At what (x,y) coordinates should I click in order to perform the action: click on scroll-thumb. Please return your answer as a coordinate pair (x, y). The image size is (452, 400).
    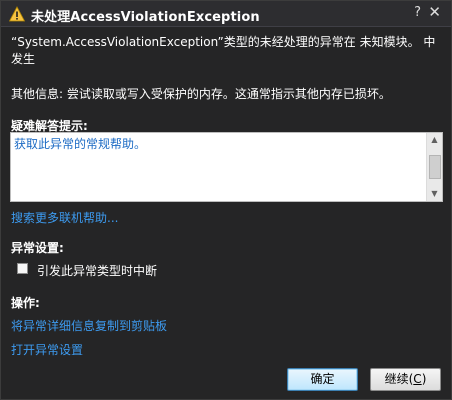
    Looking at the image, I should click on (435, 167).